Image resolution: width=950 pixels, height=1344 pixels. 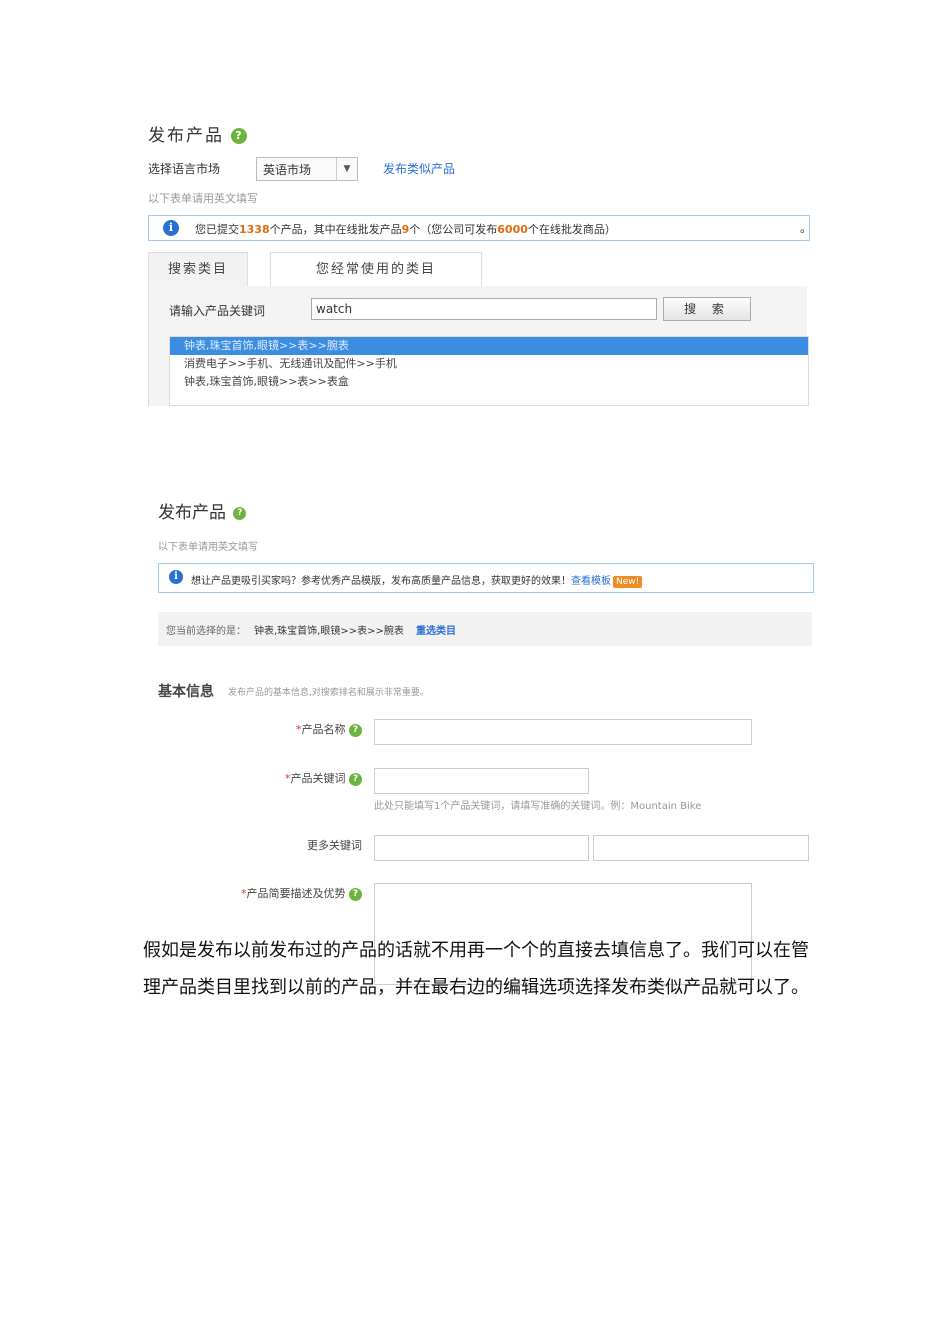 I want to click on current-category-label: 您当前选择的是：, so click(x=206, y=631).